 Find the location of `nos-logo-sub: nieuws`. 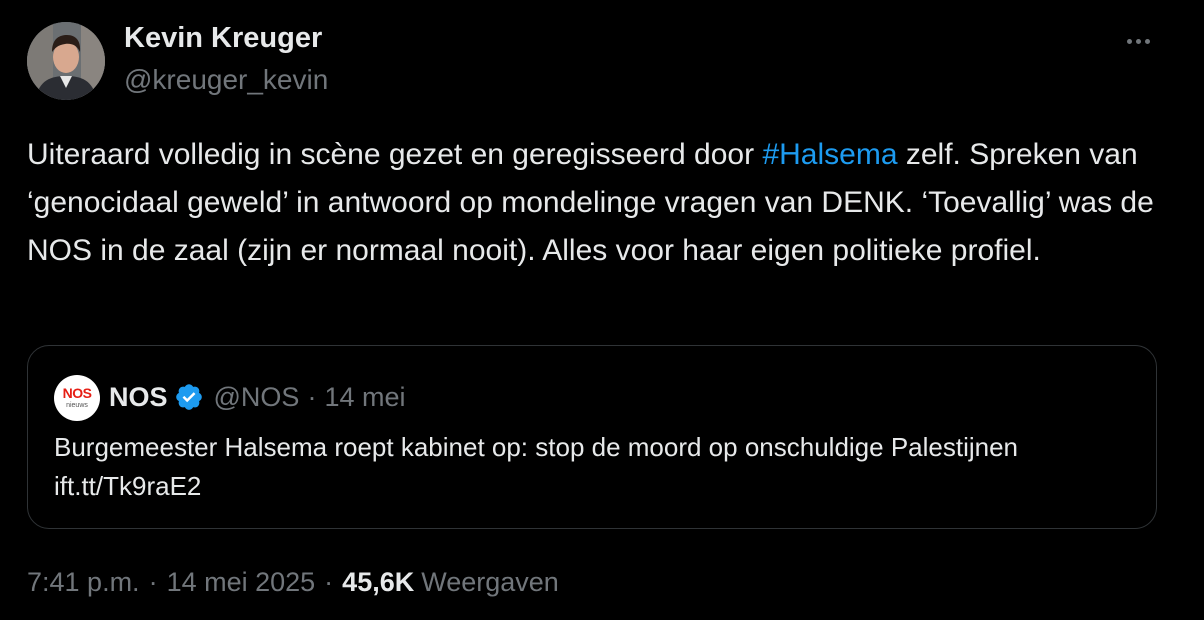

nos-logo-sub: nieuws is located at coordinates (77, 405).